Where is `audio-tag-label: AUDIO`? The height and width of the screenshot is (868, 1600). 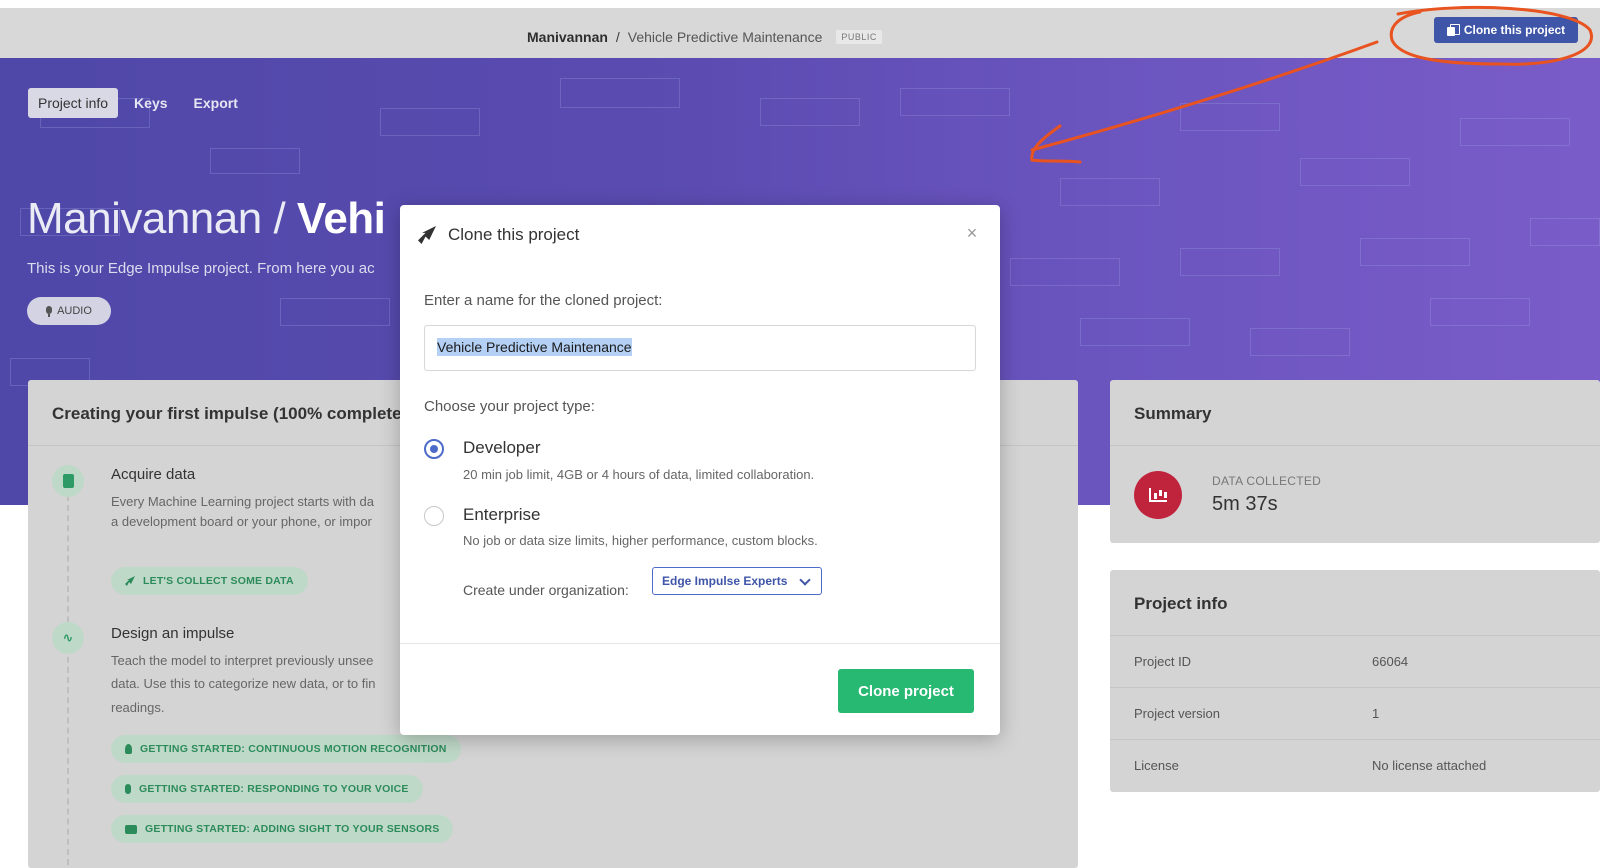 audio-tag-label: AUDIO is located at coordinates (74, 311).